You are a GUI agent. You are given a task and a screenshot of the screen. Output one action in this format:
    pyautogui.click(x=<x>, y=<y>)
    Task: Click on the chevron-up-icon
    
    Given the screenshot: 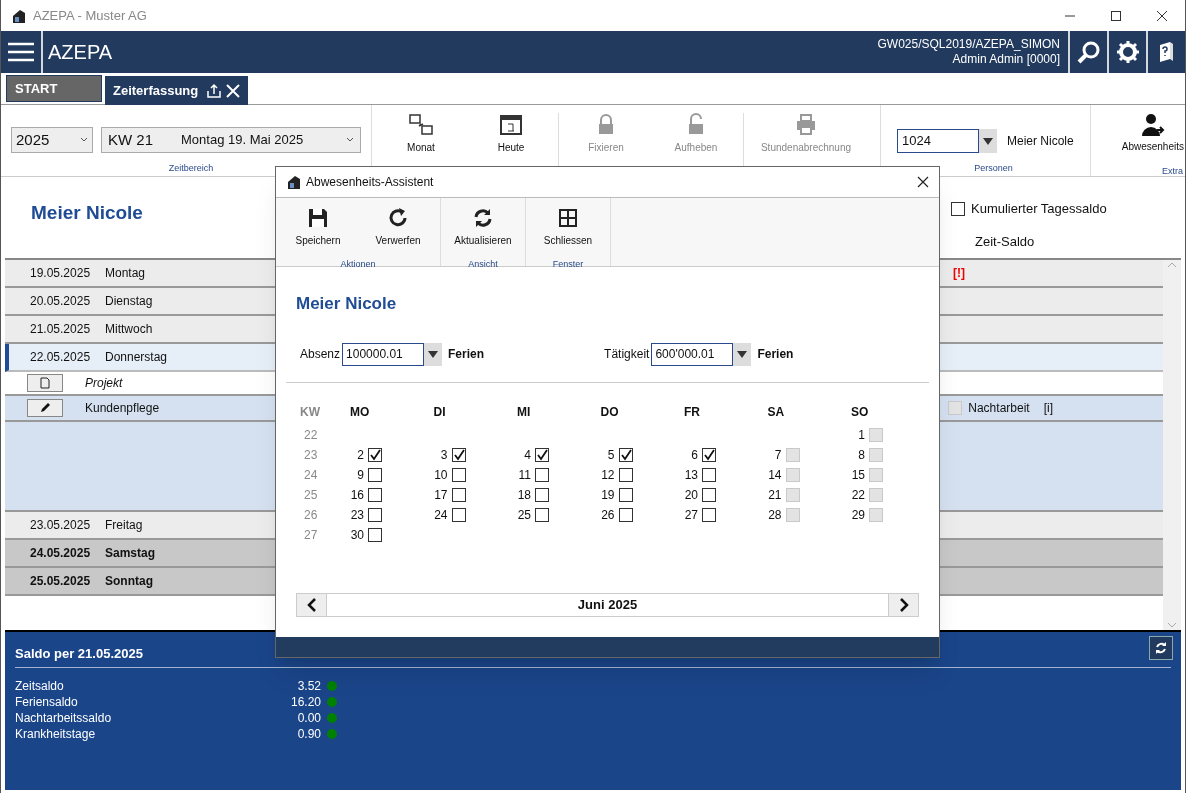 What is the action you would take?
    pyautogui.click(x=1172, y=265)
    